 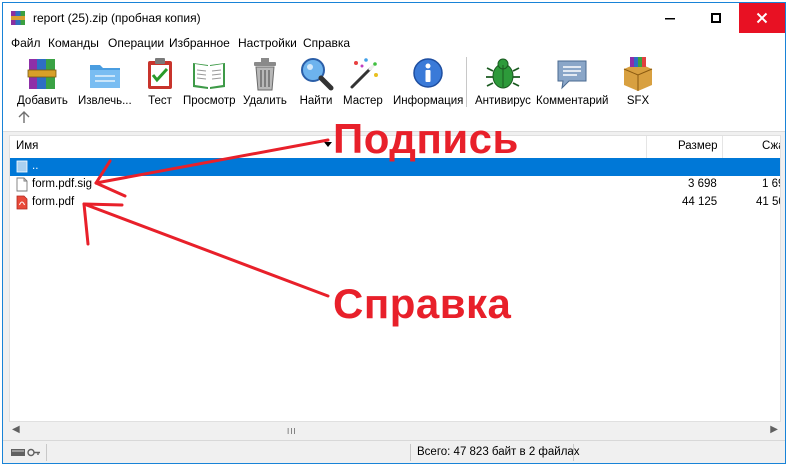 I want to click on reference-annotation: Справка, so click(x=422, y=303).